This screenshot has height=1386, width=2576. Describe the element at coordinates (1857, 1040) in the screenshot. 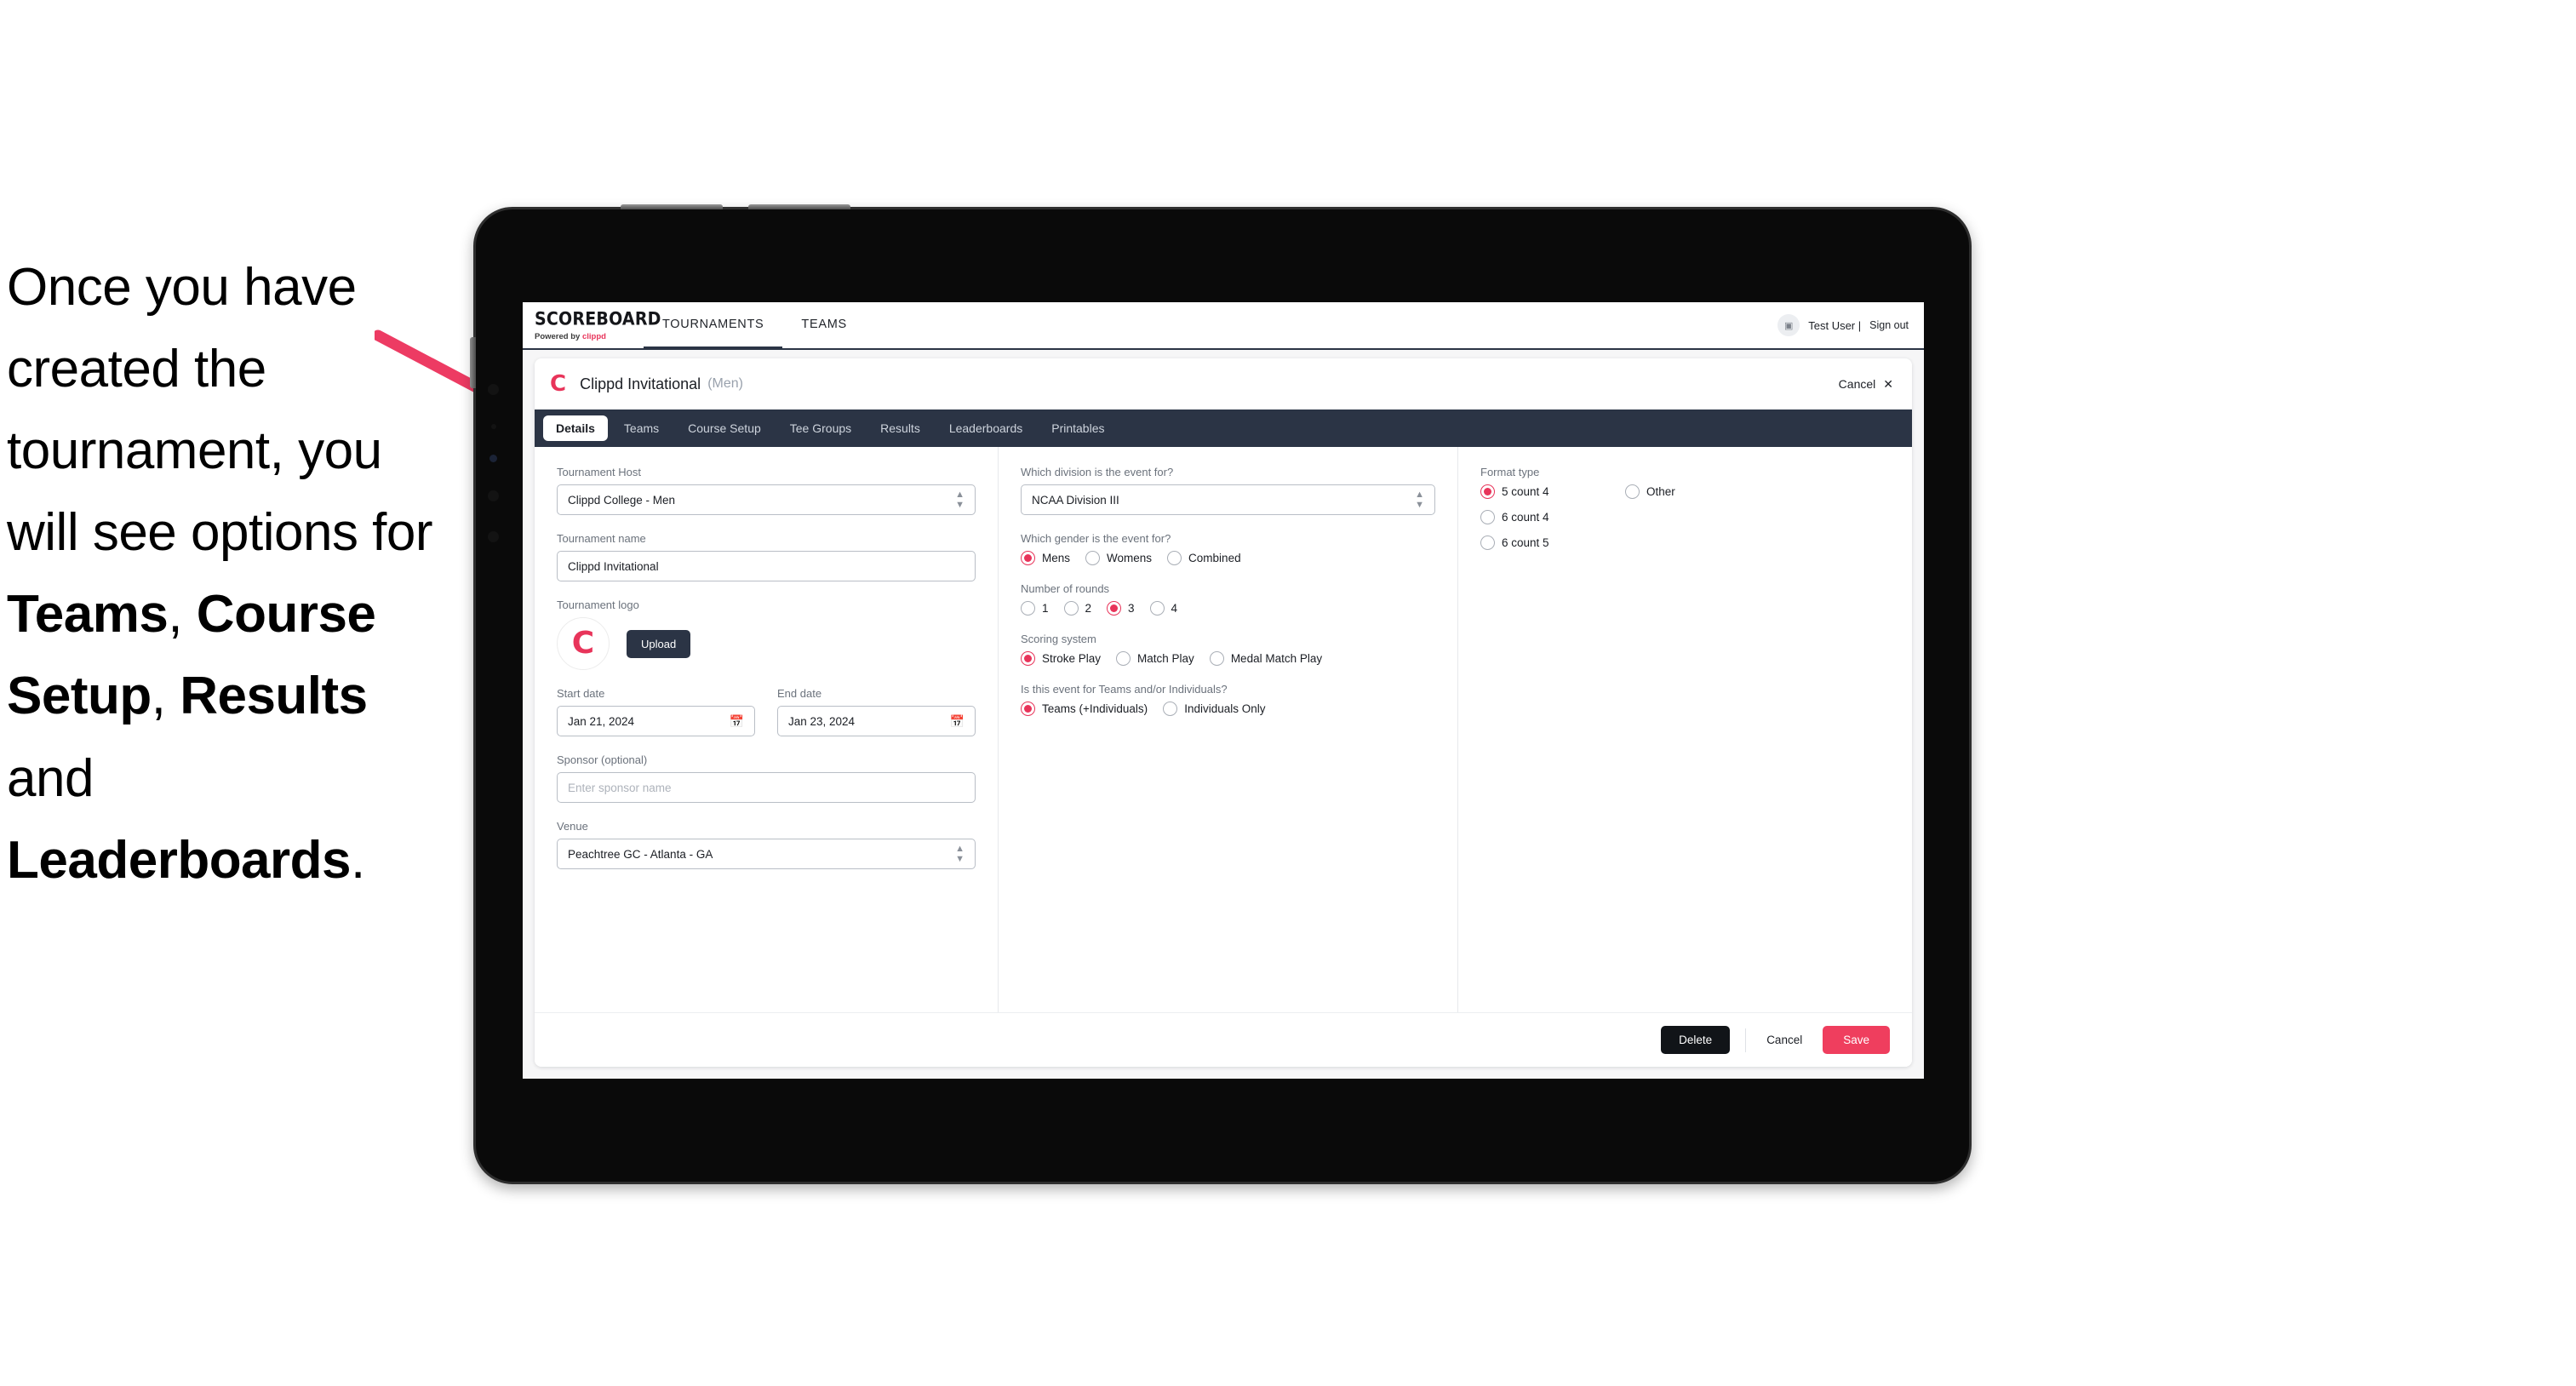

I see `save-button: Save` at that location.